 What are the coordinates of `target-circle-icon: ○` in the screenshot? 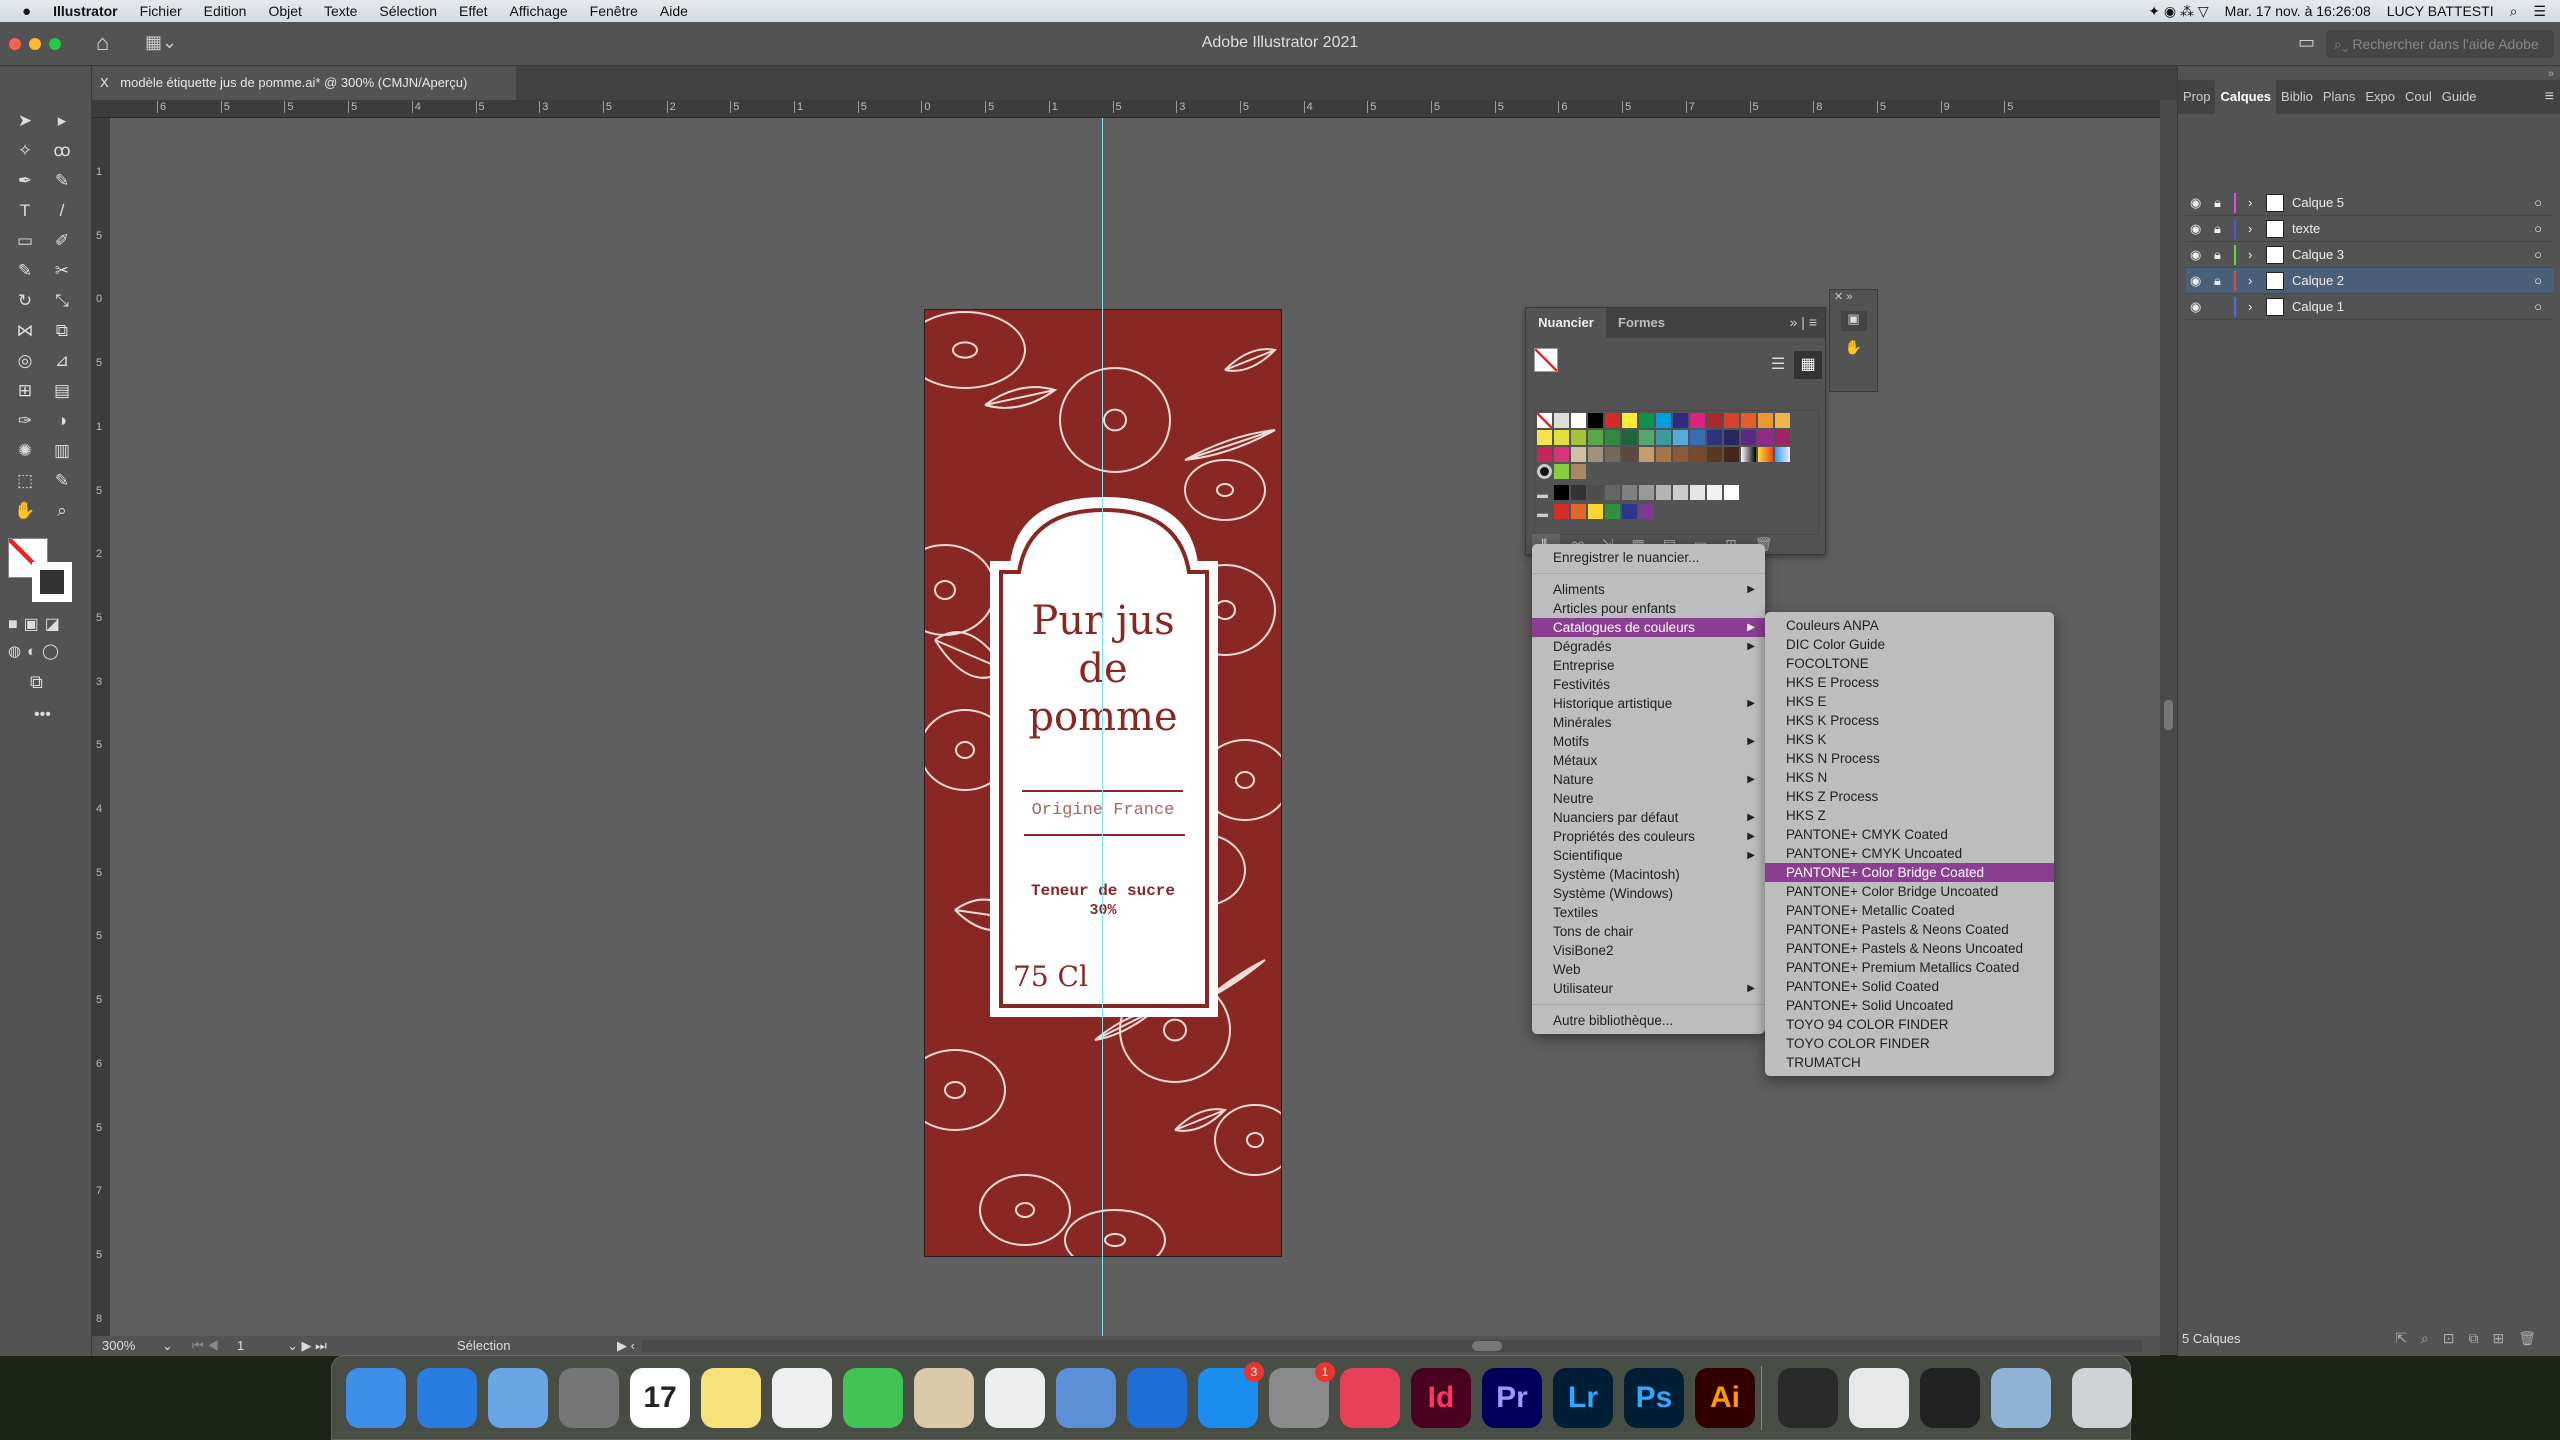 It's located at (2538, 203).